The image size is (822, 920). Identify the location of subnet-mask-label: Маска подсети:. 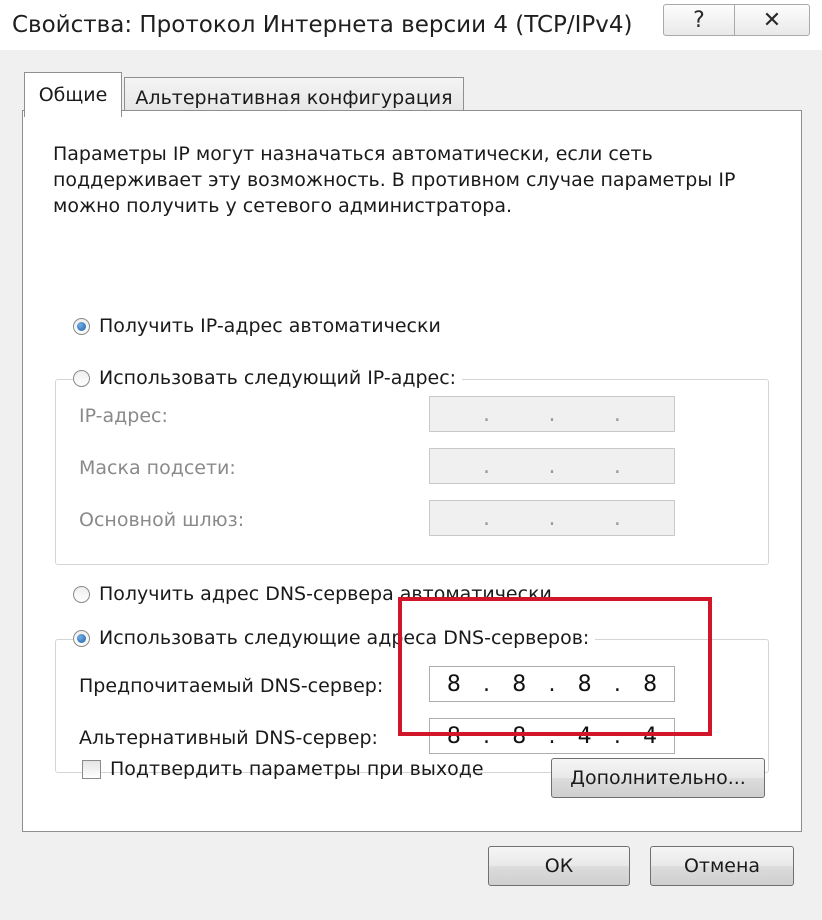
(157, 468).